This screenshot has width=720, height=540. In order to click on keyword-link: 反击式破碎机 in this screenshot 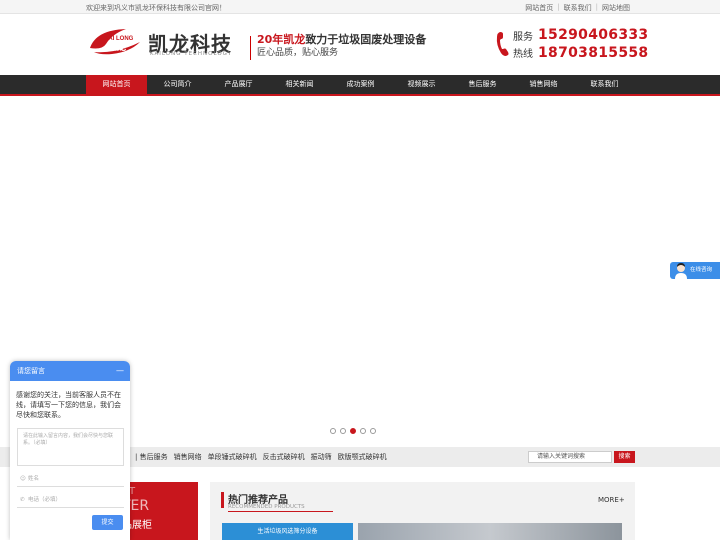, I will do `click(284, 457)`.